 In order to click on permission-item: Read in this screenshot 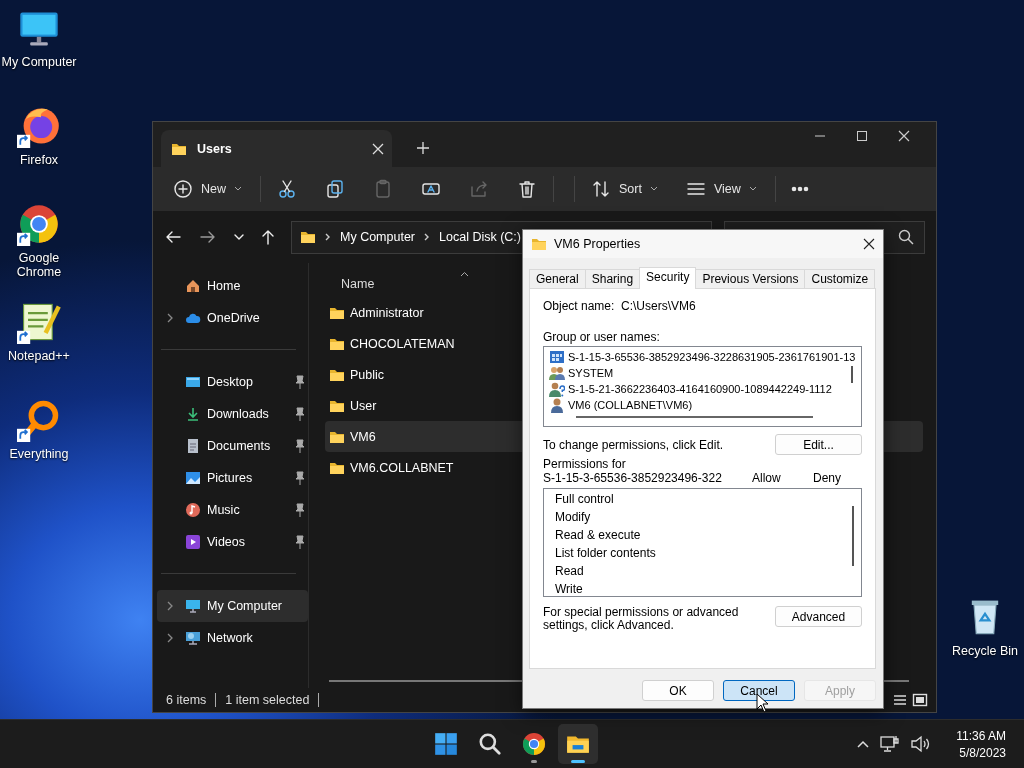, I will do `click(570, 571)`.